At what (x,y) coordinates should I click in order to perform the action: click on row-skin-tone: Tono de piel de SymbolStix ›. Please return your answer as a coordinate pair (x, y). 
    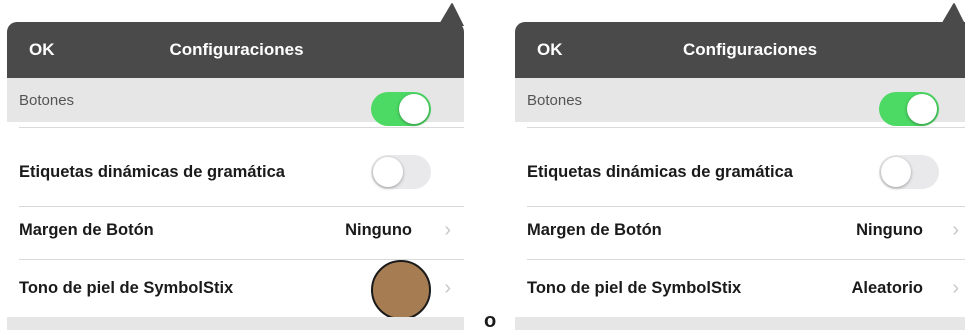
    Looking at the image, I should click on (235, 290).